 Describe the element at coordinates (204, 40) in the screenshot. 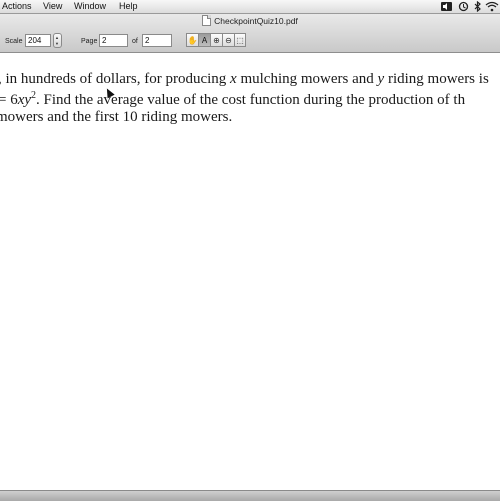

I see `text-select-tool-icon: A` at that location.